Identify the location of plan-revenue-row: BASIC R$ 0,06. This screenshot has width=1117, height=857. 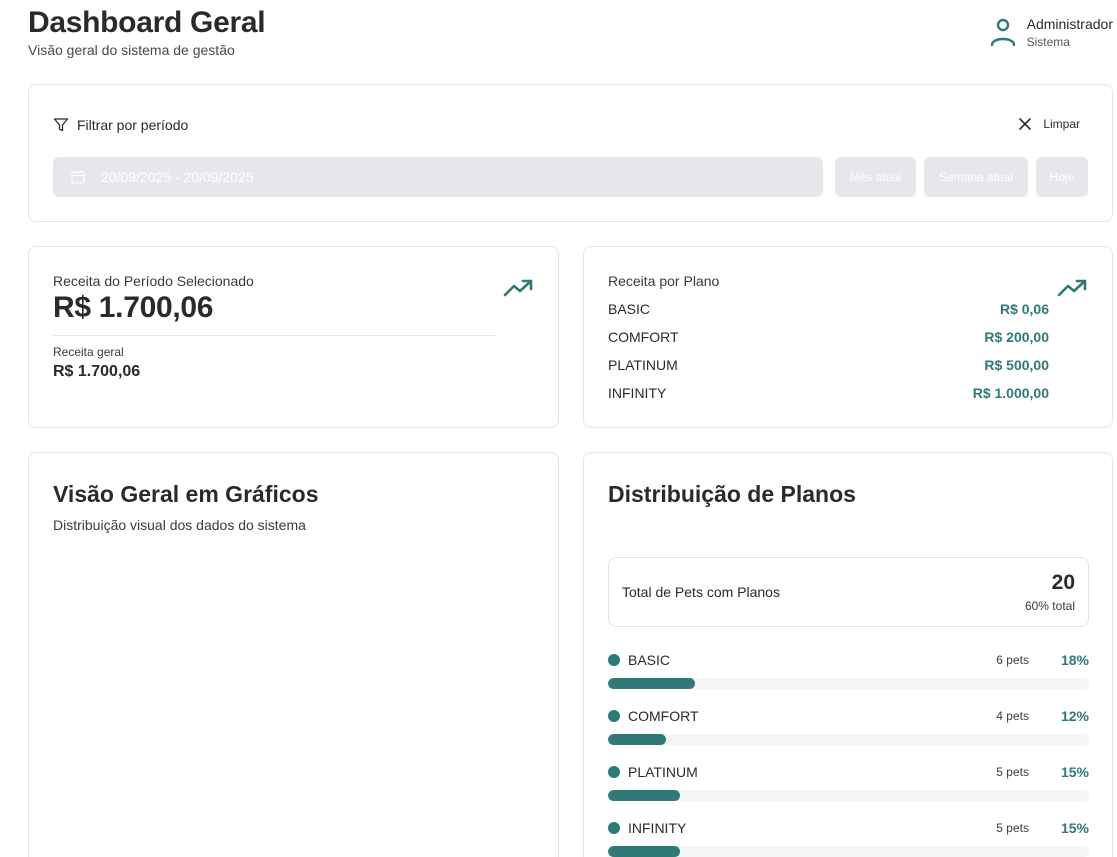
(828, 309).